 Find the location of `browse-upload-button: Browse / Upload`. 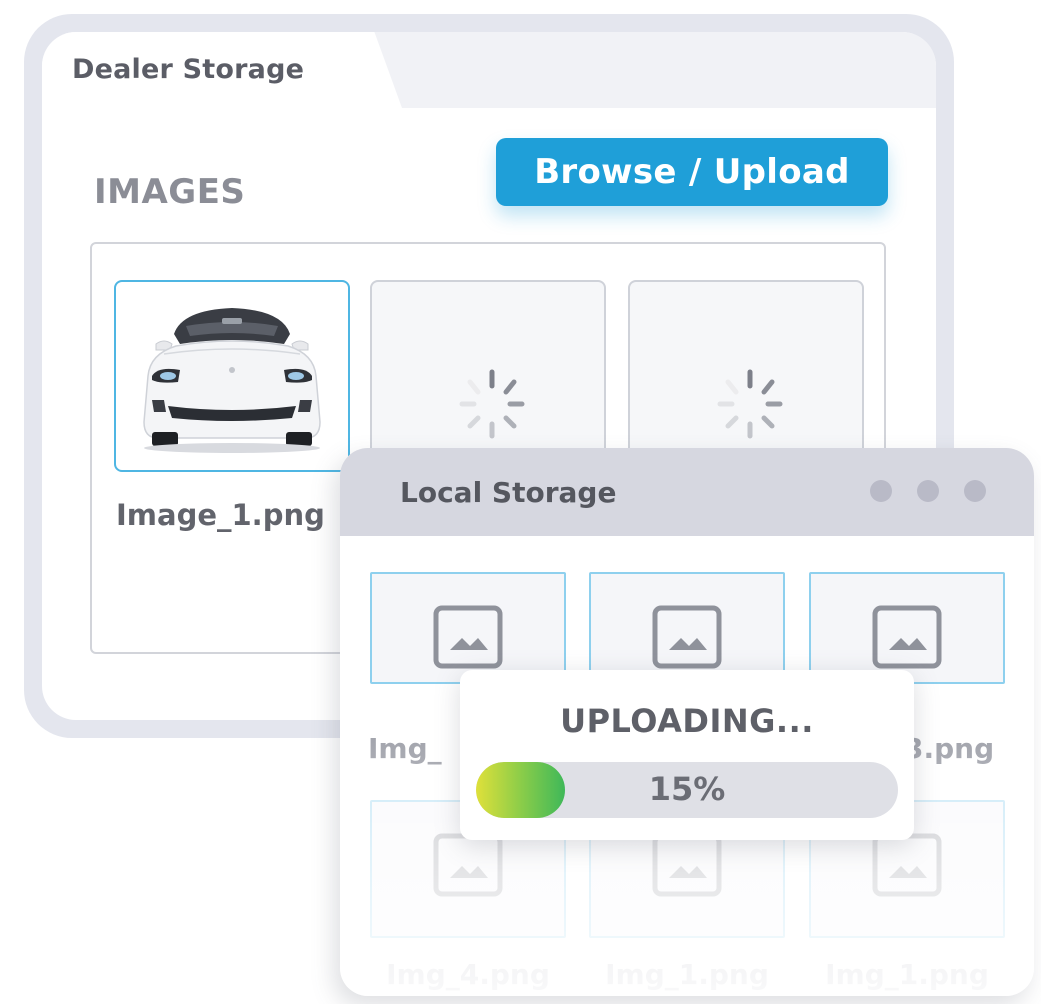

browse-upload-button: Browse / Upload is located at coordinates (692, 172).